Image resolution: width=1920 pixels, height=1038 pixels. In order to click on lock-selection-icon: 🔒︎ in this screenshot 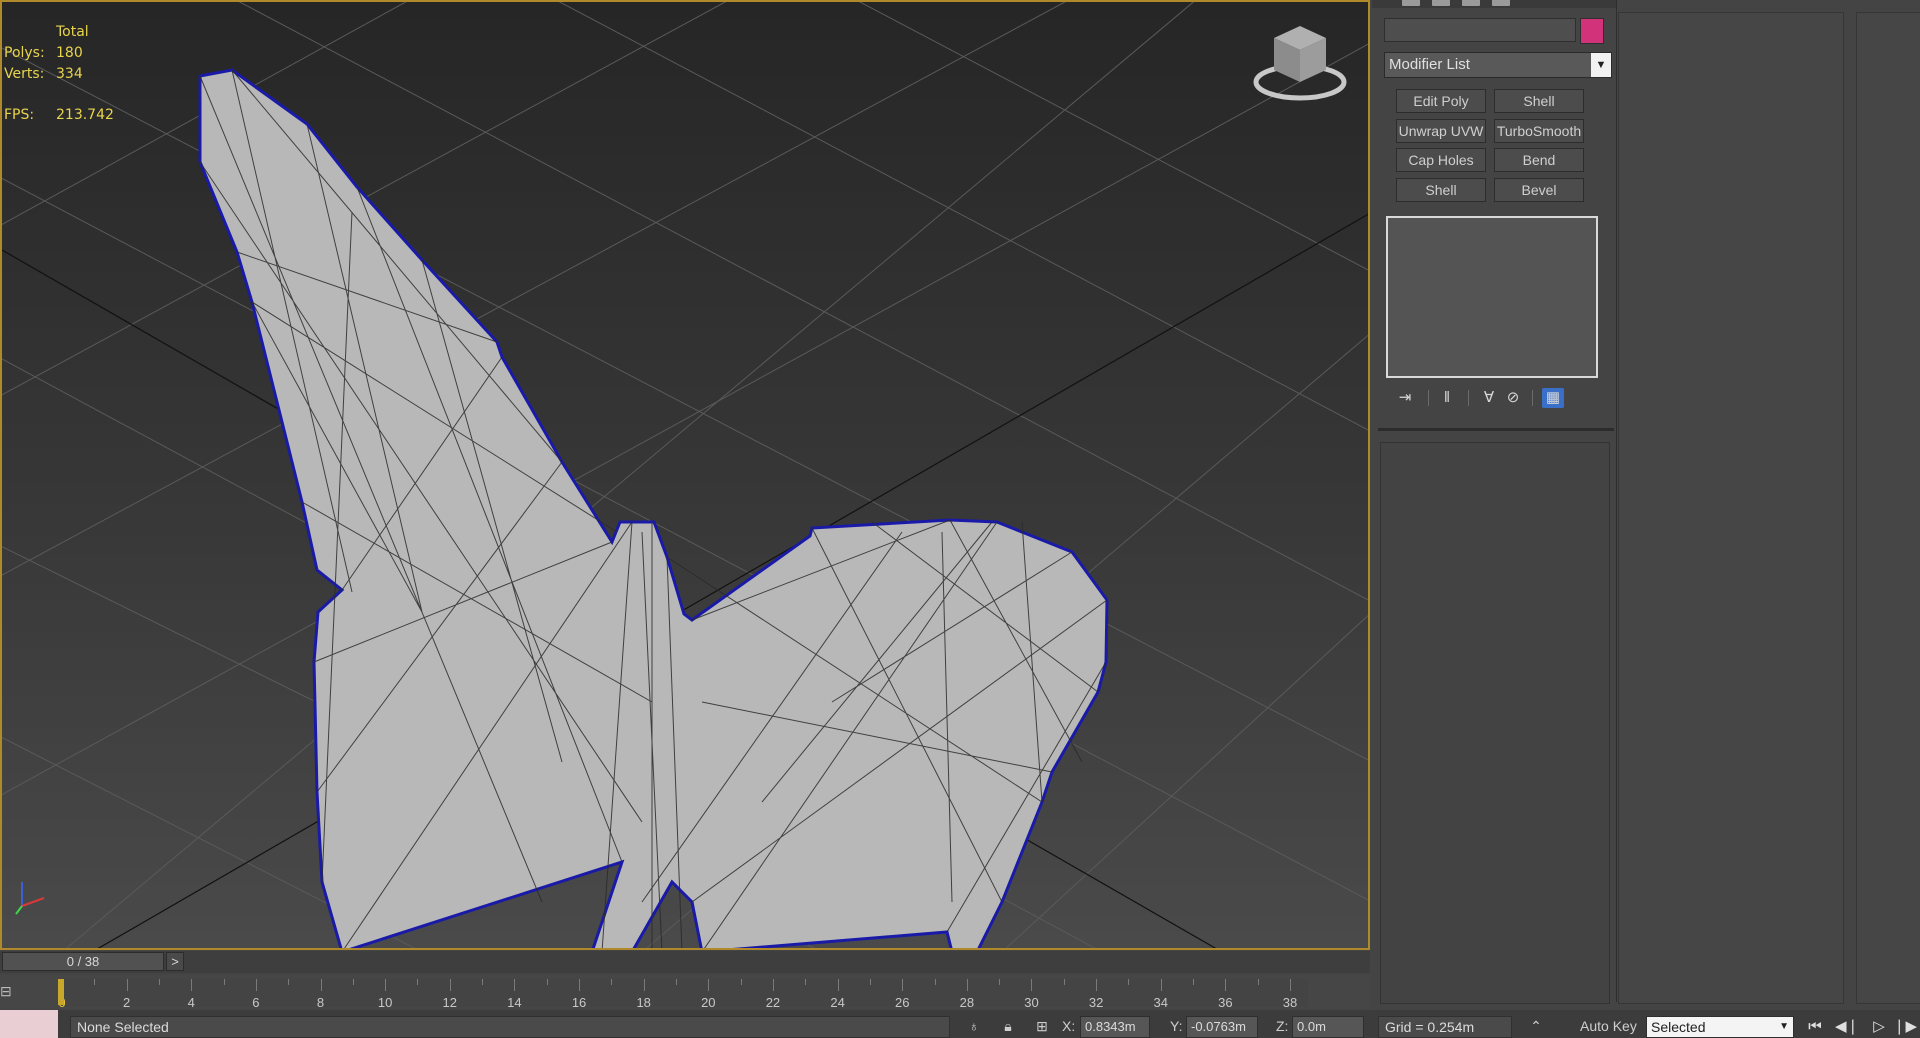, I will do `click(1008, 1026)`.